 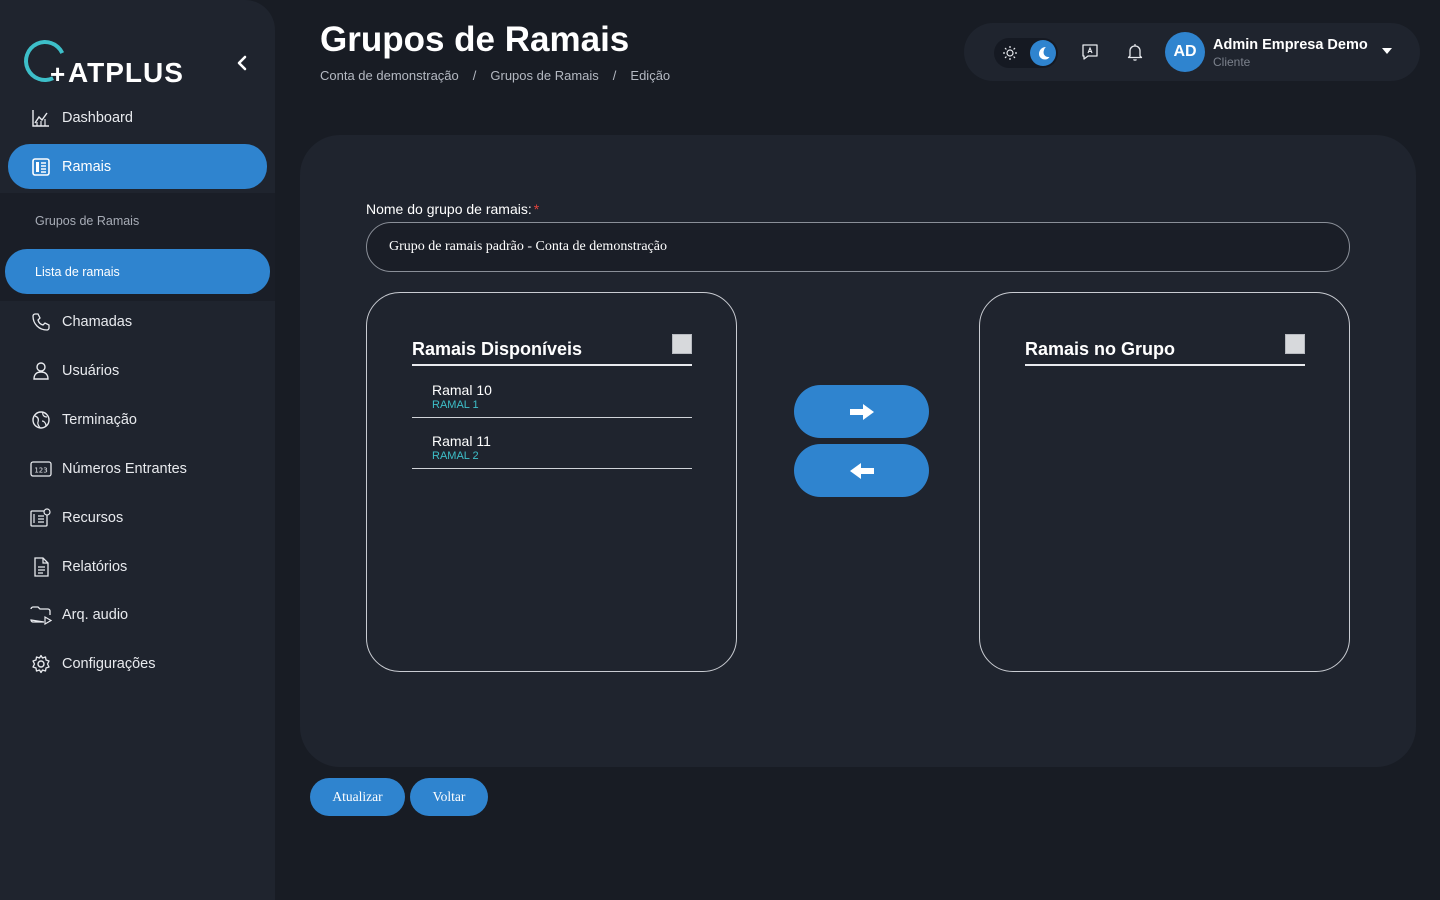 What do you see at coordinates (455, 405) in the screenshot?
I see `extension-code: RAMAL 1` at bounding box center [455, 405].